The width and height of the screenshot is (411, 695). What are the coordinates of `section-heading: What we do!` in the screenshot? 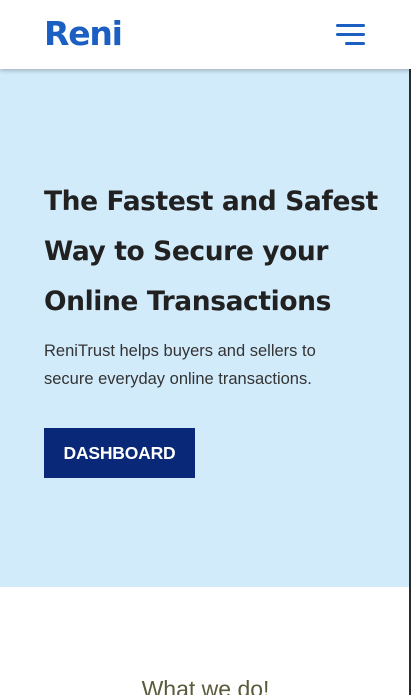 It's located at (205, 685).